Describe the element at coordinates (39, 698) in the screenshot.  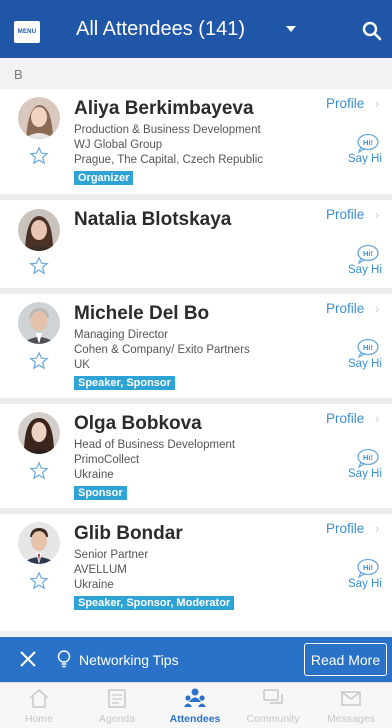
I see `home-icon` at that location.